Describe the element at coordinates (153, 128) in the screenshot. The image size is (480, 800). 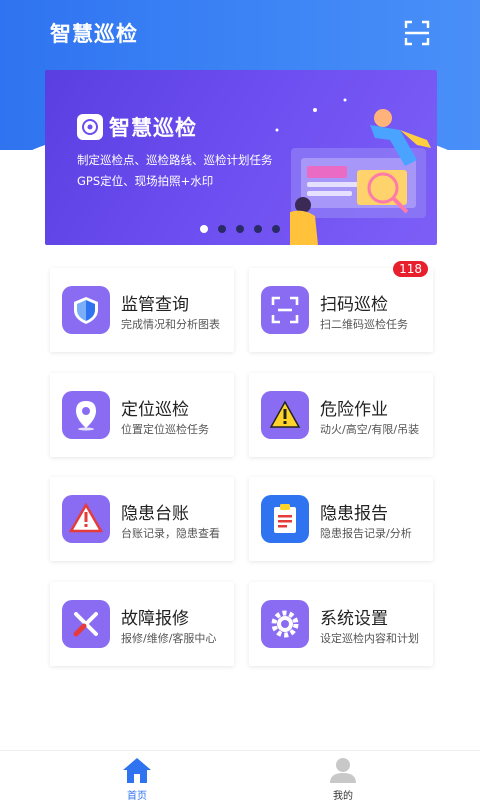
I see `banner-logo-text: 智慧巡检` at that location.